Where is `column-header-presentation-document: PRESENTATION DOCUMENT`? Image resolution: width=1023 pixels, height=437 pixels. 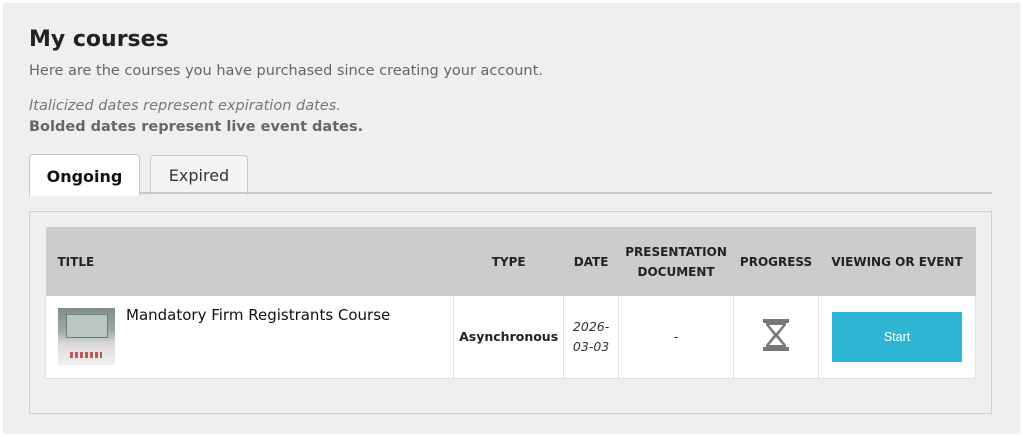
column-header-presentation-document: PRESENTATION DOCUMENT is located at coordinates (676, 261).